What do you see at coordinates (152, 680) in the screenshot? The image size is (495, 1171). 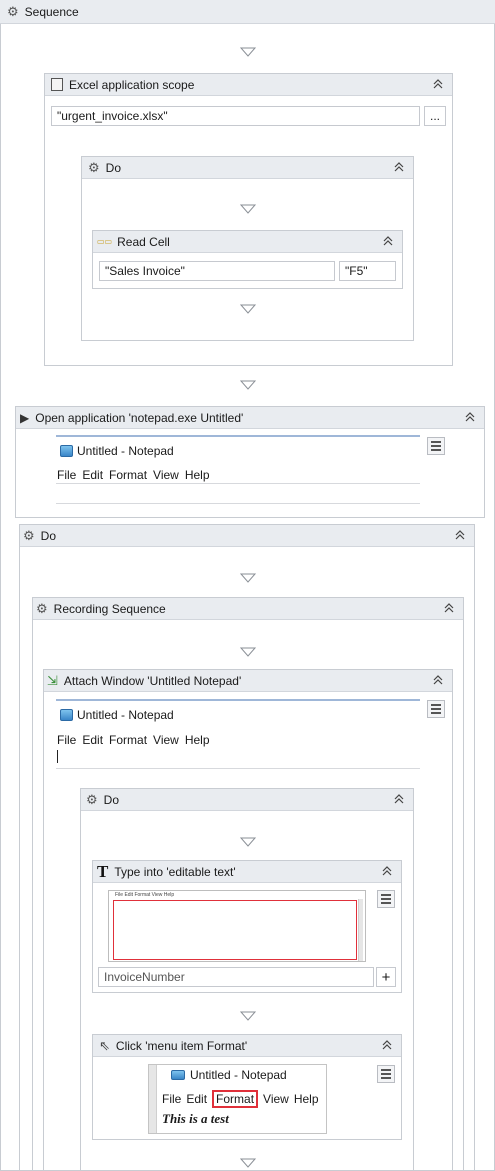 I see `attach-window-title: Attach Window 'Untitled Notepad'` at bounding box center [152, 680].